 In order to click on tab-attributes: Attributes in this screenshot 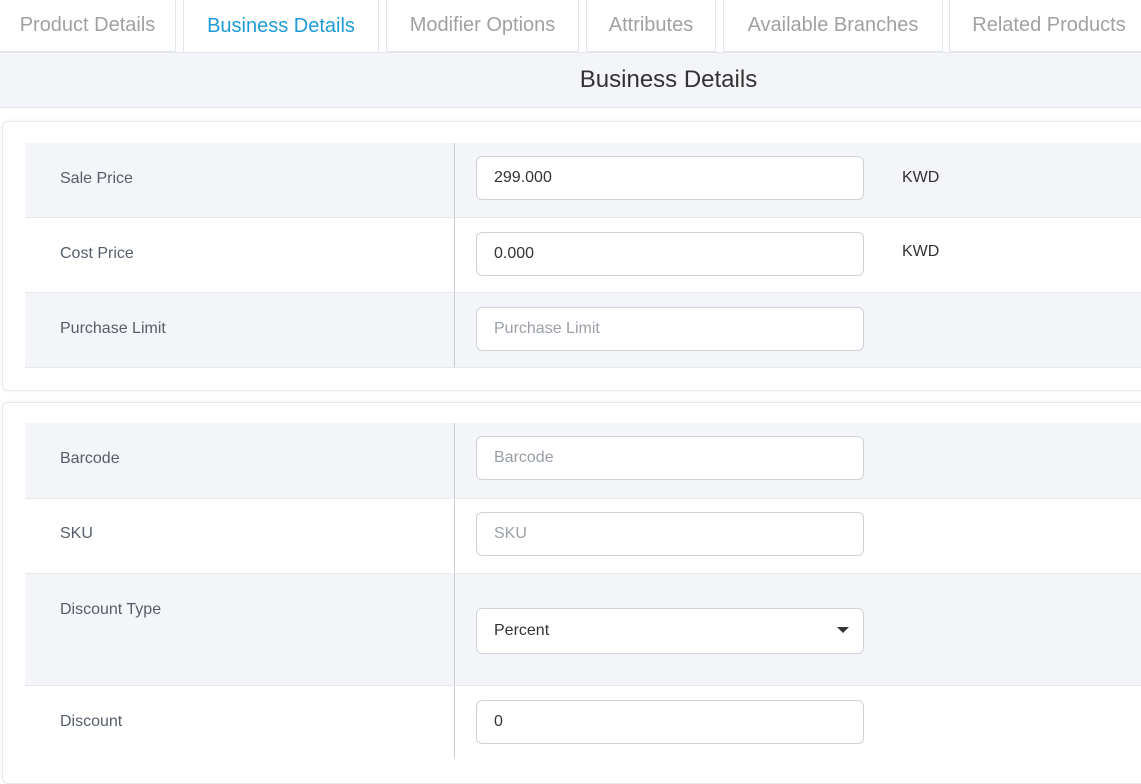, I will do `click(651, 26)`.